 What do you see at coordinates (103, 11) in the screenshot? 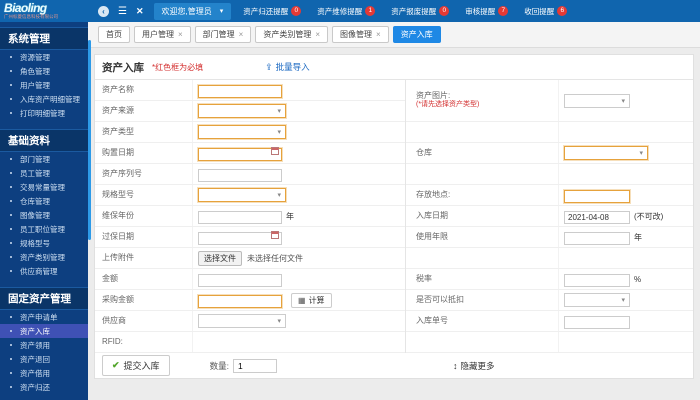
I see `collapse-sidebar-icon: ‹` at bounding box center [103, 11].